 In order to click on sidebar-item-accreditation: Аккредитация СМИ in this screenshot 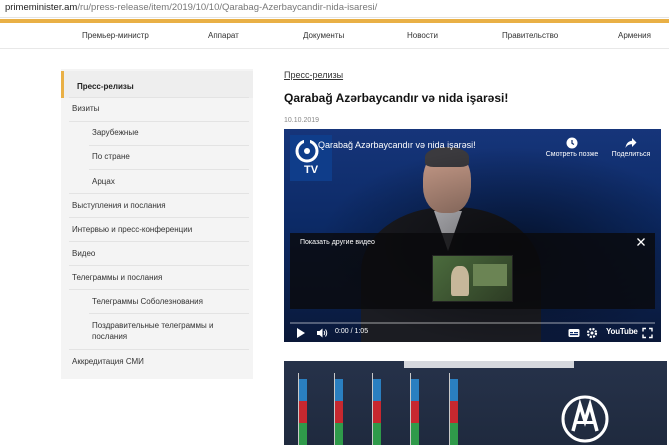, I will do `click(157, 361)`.